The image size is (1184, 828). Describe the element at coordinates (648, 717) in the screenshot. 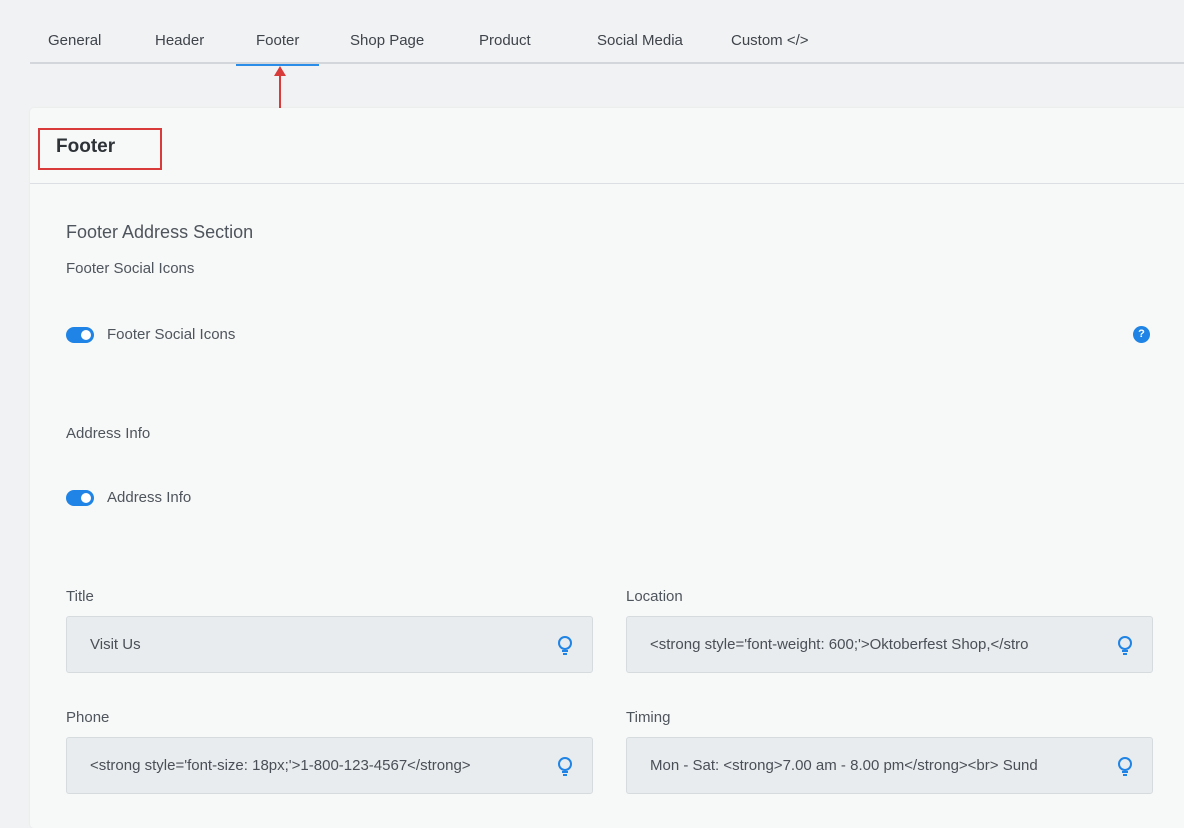

I see `timing-field-label: Timing` at that location.